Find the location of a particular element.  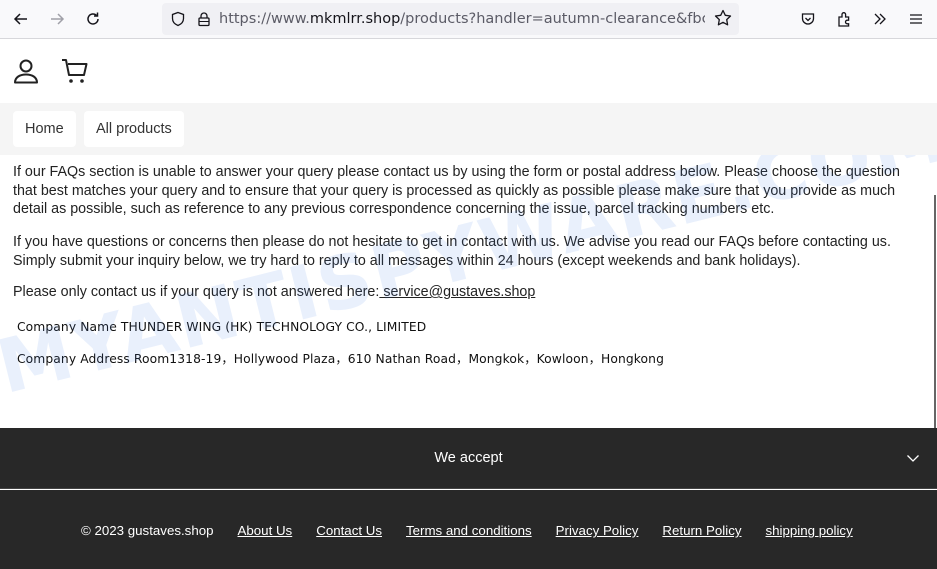

menu-item-home: Home is located at coordinates (44, 129).